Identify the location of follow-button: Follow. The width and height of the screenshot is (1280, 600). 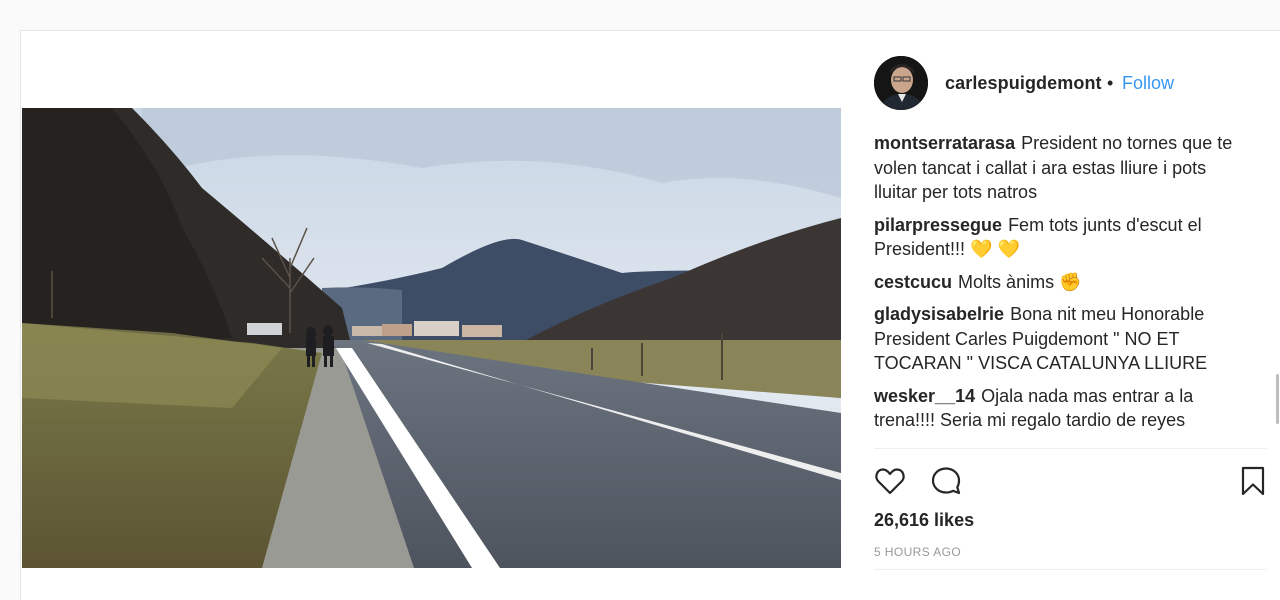
(1148, 83).